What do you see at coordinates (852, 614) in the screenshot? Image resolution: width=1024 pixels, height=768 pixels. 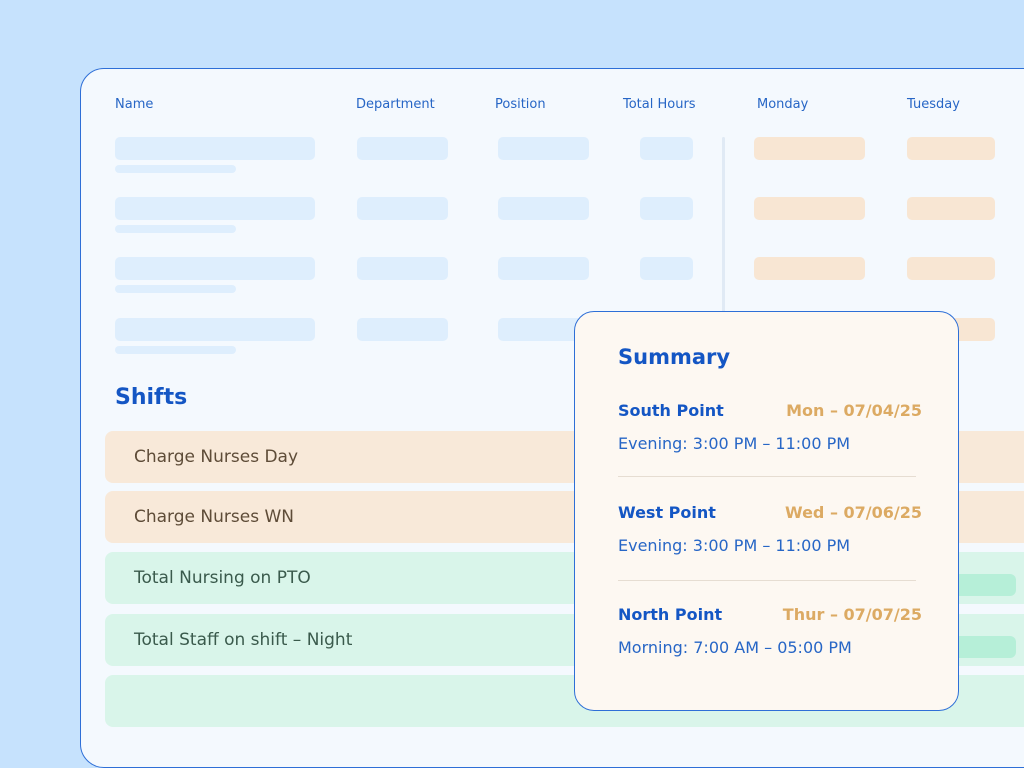 I see `summary-entry-date: Thur – 07/07/25` at bounding box center [852, 614].